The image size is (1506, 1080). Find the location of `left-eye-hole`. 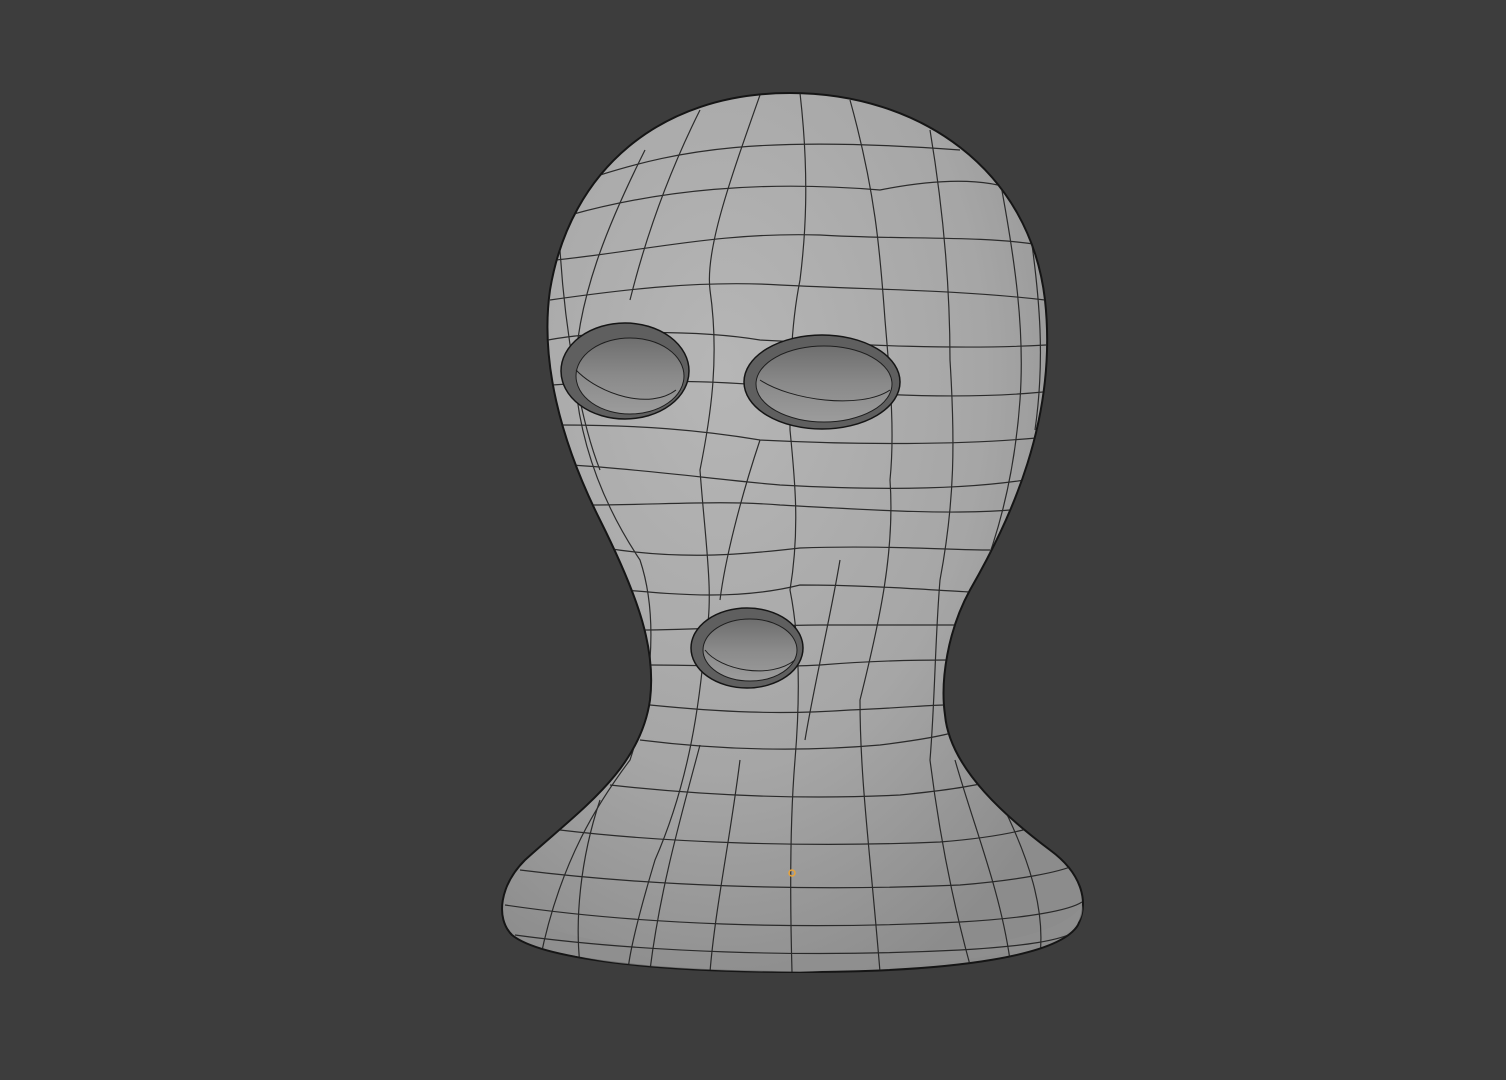

left-eye-hole is located at coordinates (625, 371).